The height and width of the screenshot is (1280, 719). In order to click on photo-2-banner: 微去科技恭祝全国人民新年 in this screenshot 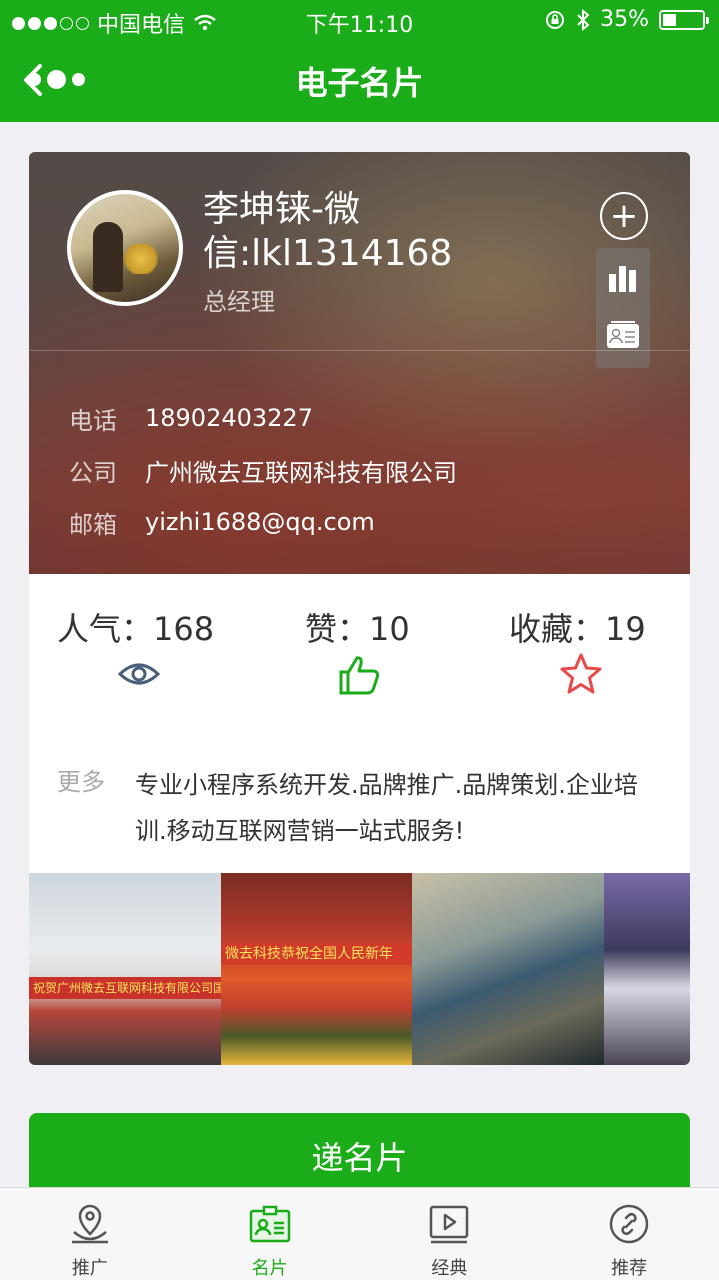, I will do `click(316, 954)`.